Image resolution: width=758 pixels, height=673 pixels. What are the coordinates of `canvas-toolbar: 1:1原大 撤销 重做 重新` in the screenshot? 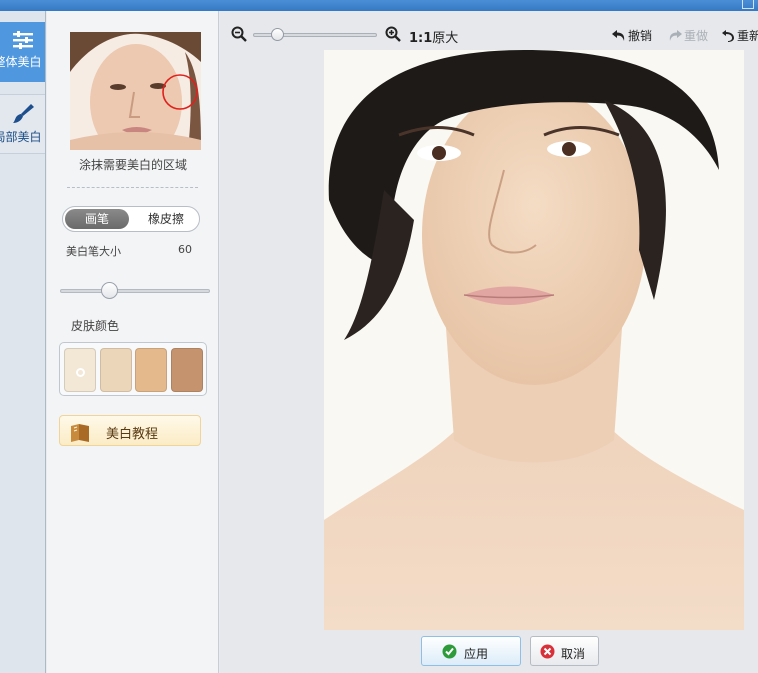 It's located at (489, 34).